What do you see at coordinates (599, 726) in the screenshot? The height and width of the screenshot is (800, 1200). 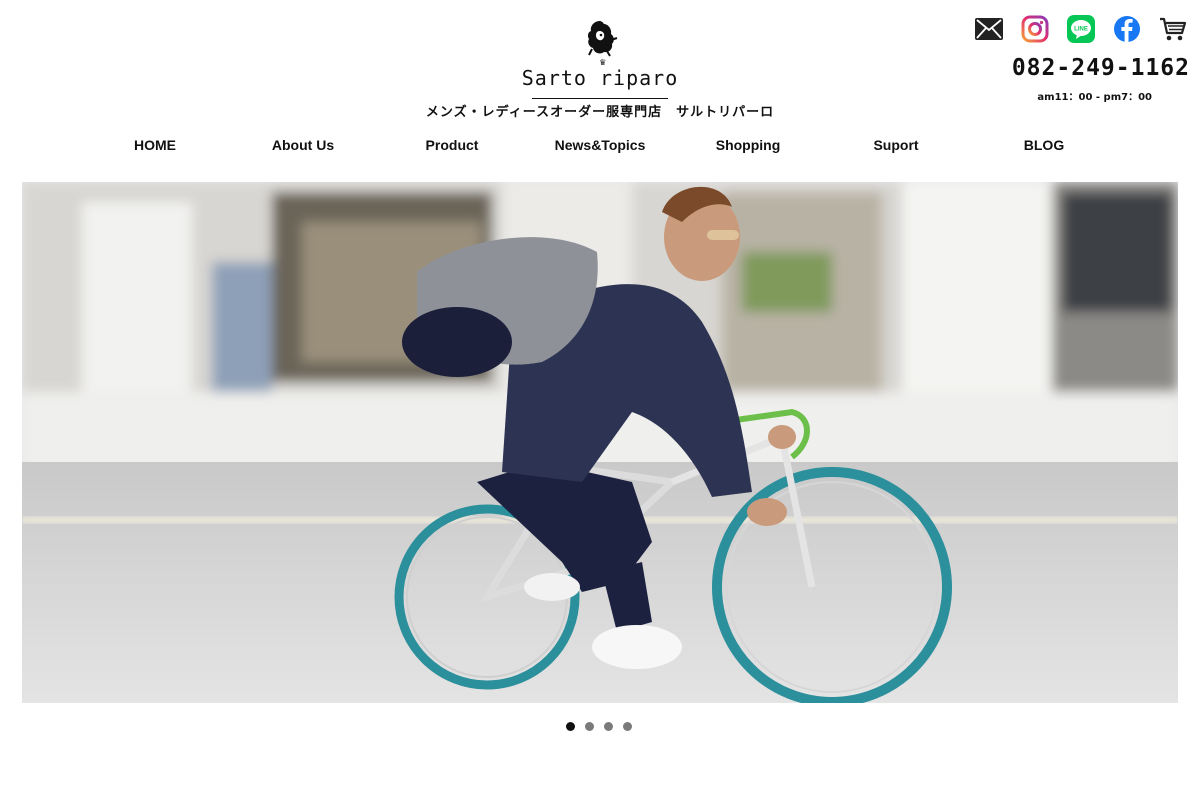 I see `slider-pagination` at bounding box center [599, 726].